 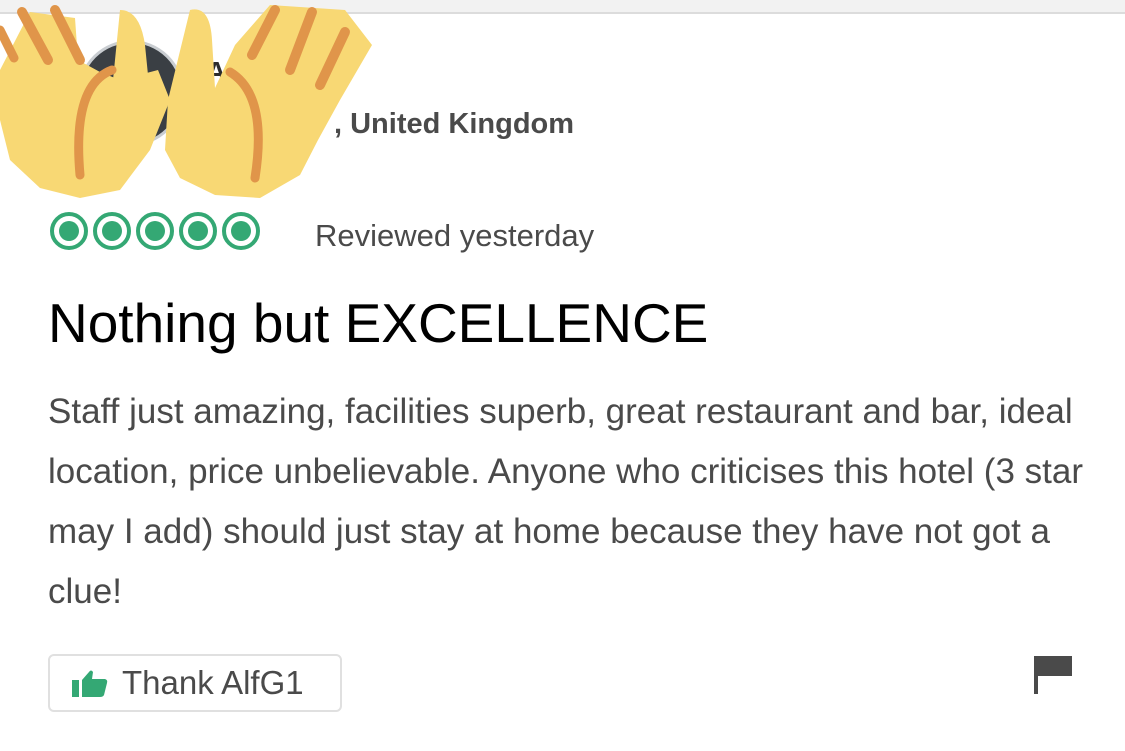 I want to click on review-title: Nothing but EXCELLENCE, so click(x=378, y=323).